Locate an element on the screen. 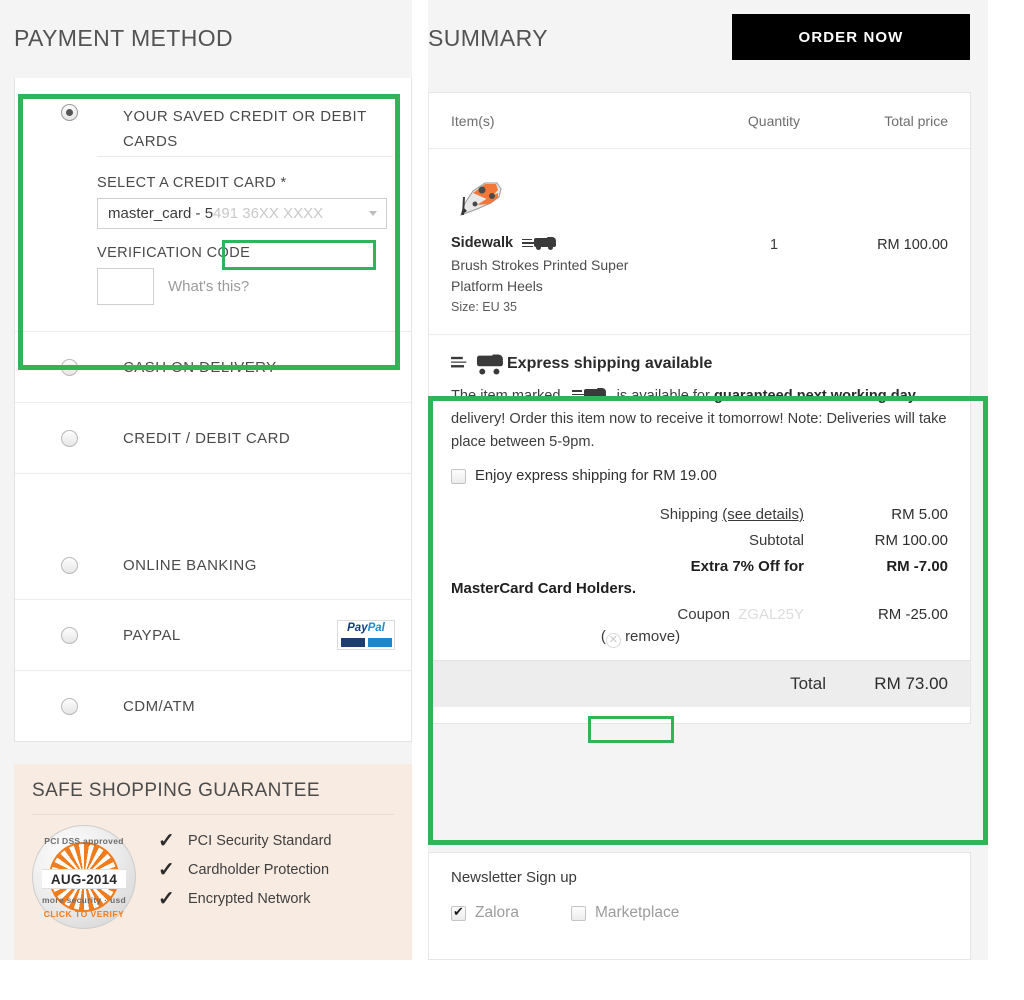 This screenshot has width=1024, height=1000. shipping-label: Shipping is located at coordinates (689, 514).